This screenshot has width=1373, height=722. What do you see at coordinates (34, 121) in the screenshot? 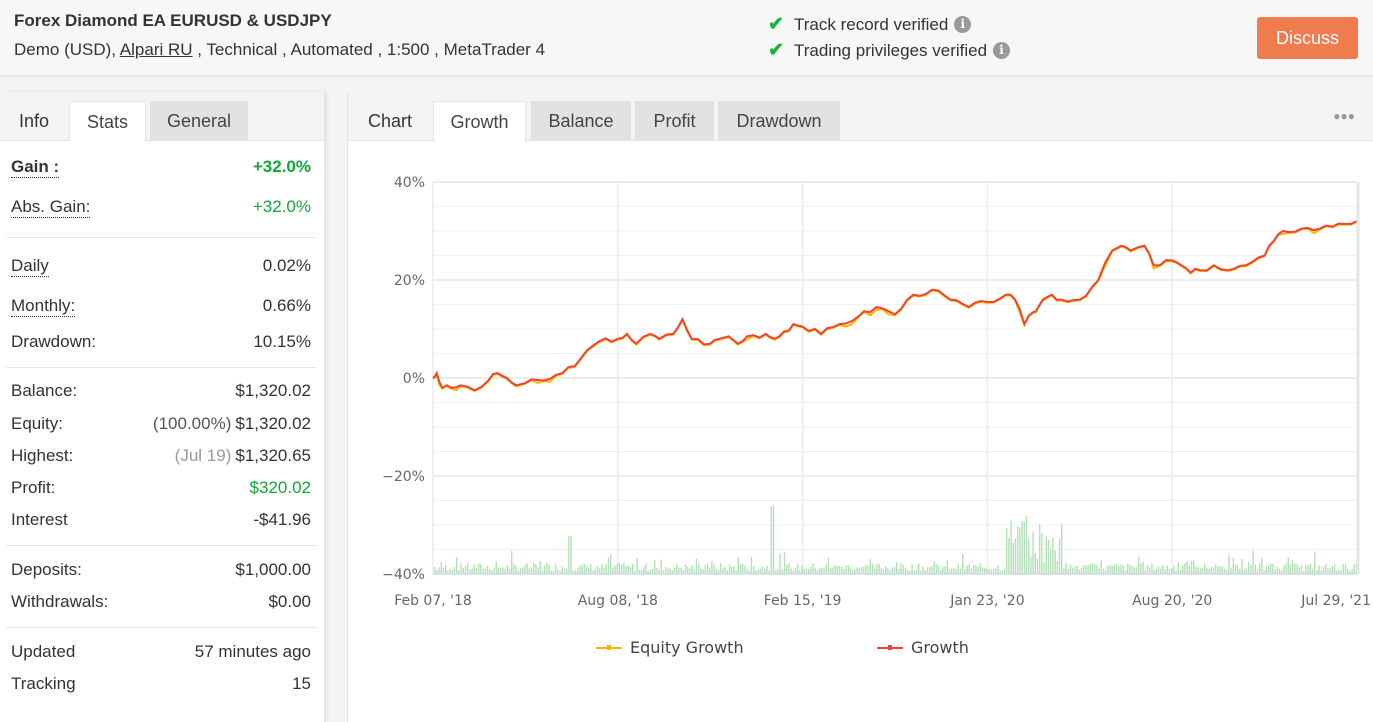
I see `tab-info: Info` at bounding box center [34, 121].